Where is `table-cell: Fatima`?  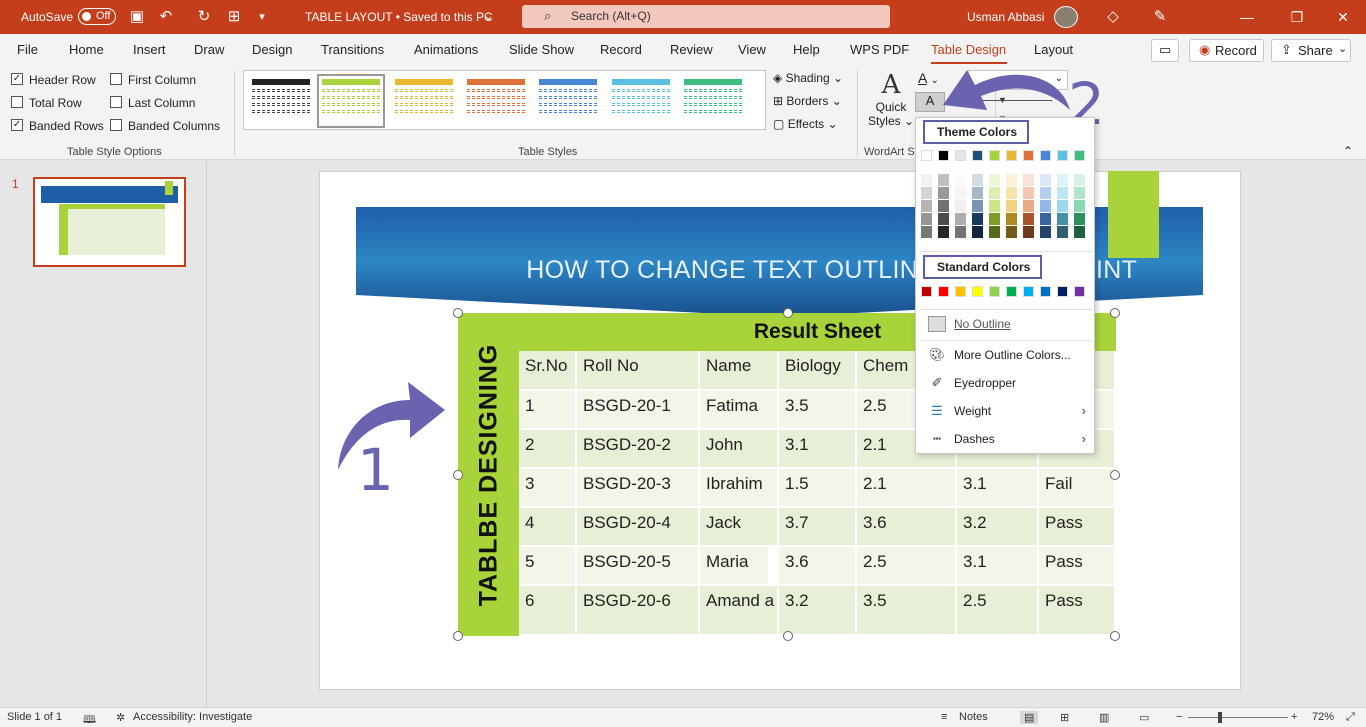
table-cell: Fatima is located at coordinates (739, 410).